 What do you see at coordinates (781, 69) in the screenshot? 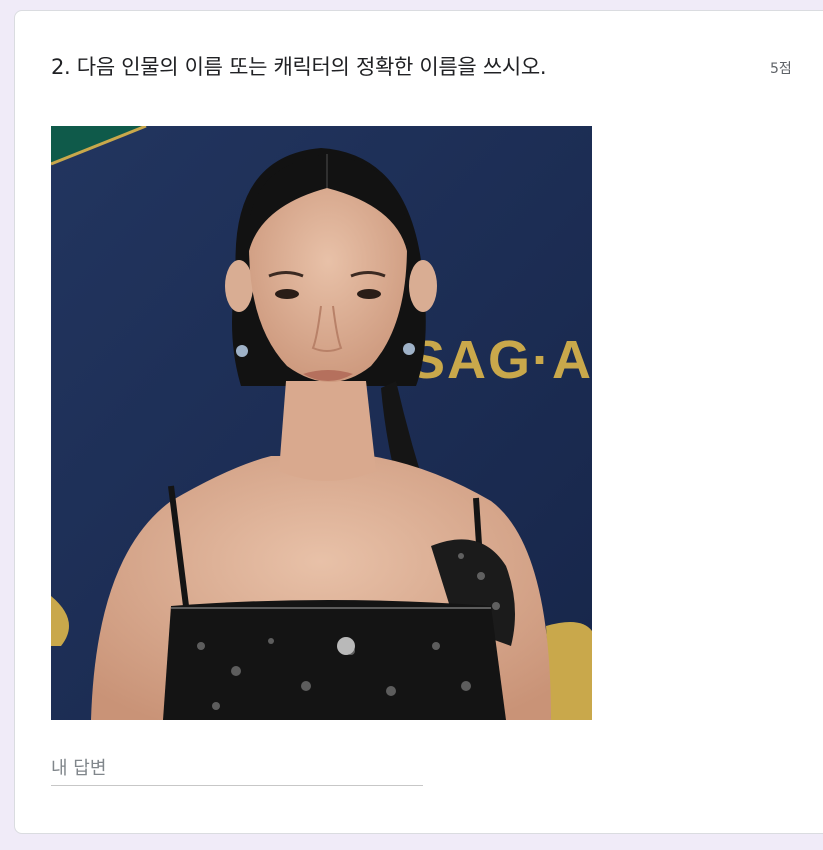
I see `question-points: 5점` at bounding box center [781, 69].